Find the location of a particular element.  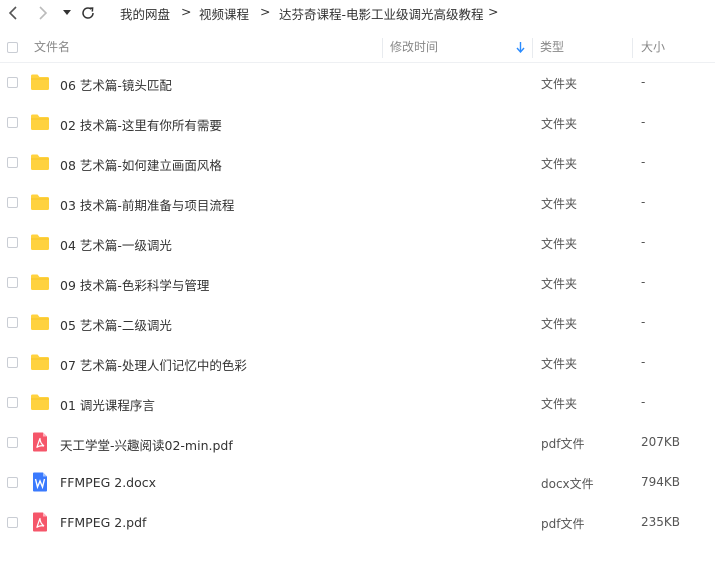

file-name: 06 艺术篇-镜头匹配 is located at coordinates (116, 84).